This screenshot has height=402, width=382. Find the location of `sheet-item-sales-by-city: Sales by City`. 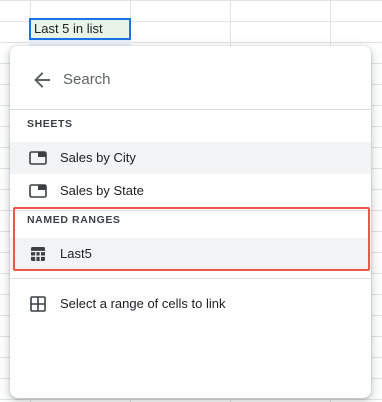

sheet-item-sales-by-city: Sales by City is located at coordinates (190, 158).